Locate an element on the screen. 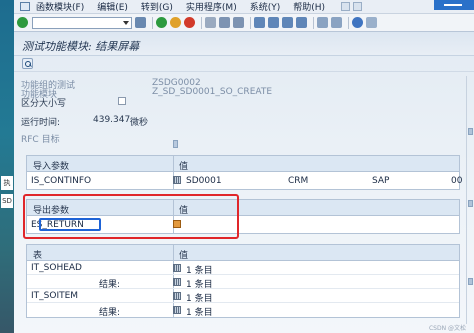  find-next-icon is located at coordinates (238, 22).